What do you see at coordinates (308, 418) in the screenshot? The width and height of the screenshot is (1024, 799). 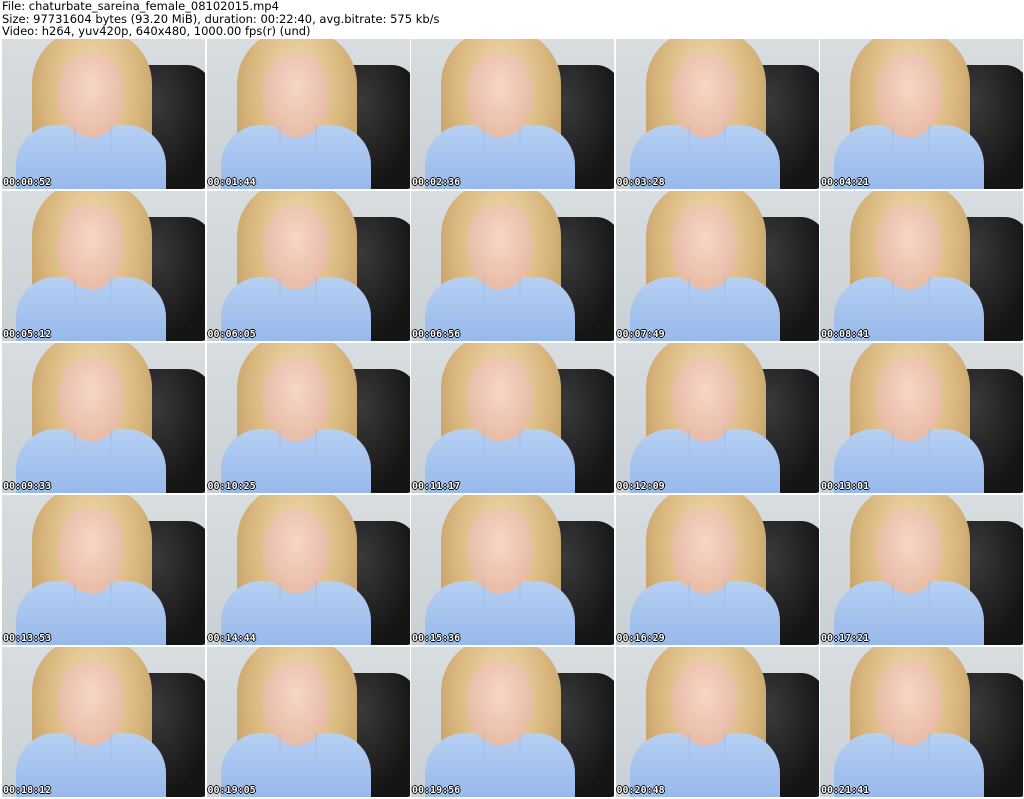 I see `thumbnail: 00:10:25` at bounding box center [308, 418].